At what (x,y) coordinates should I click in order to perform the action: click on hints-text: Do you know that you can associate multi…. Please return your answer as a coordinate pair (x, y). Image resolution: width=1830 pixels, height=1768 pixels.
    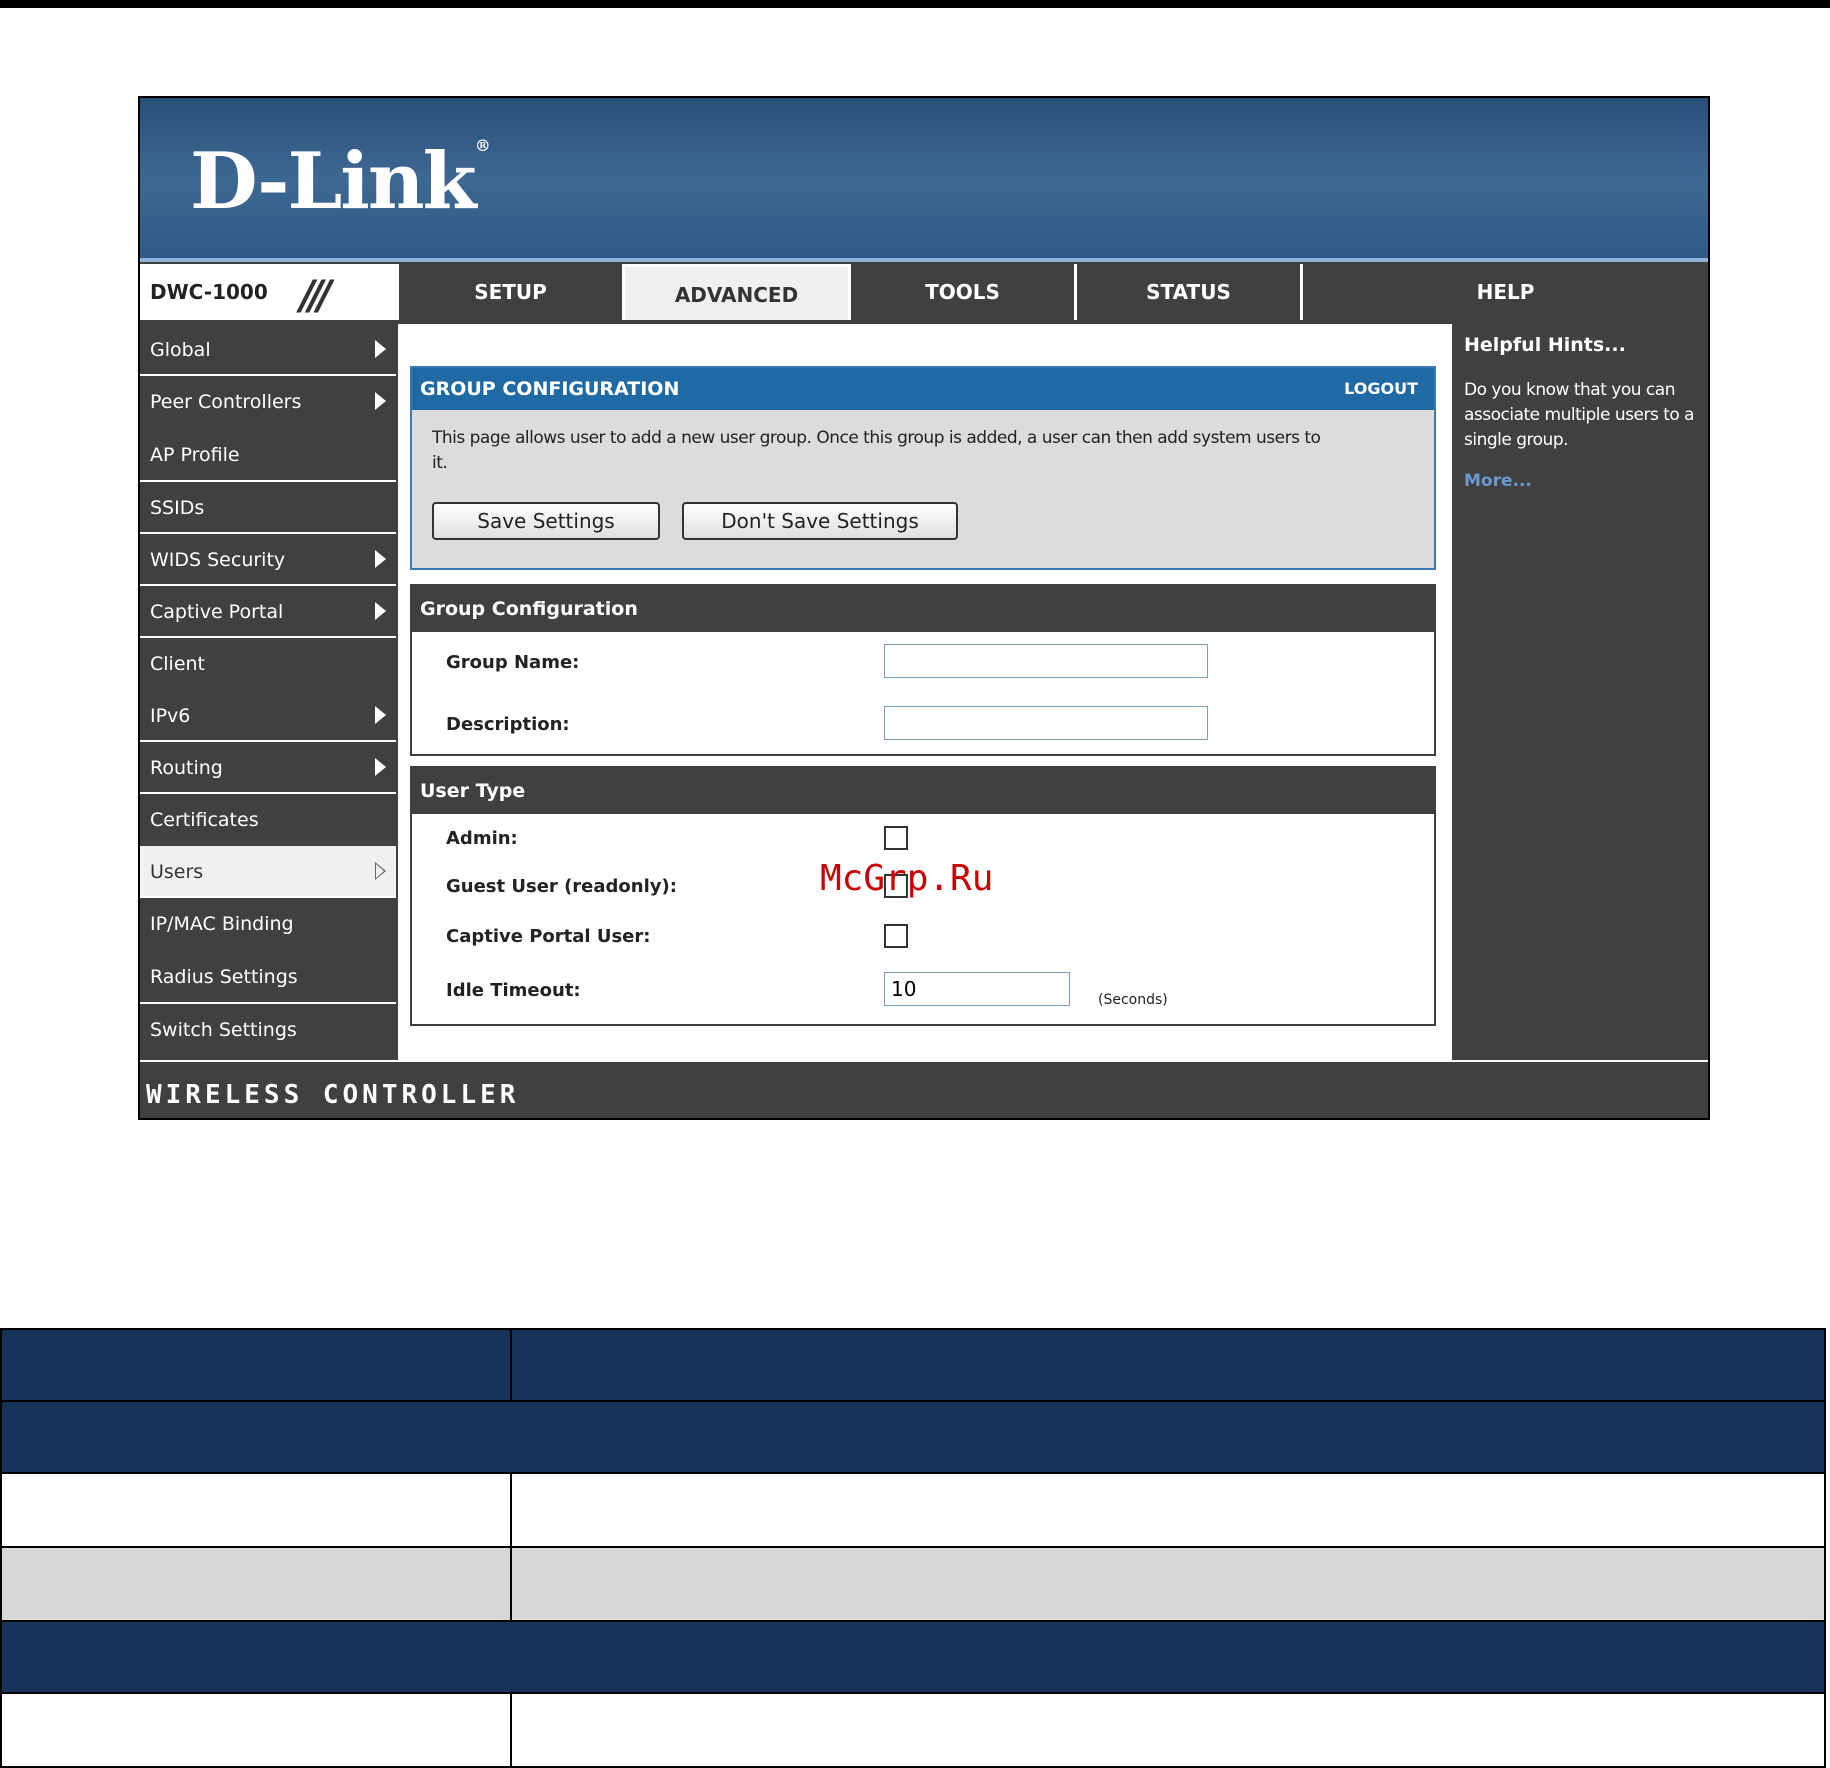
    Looking at the image, I should click on (1579, 415).